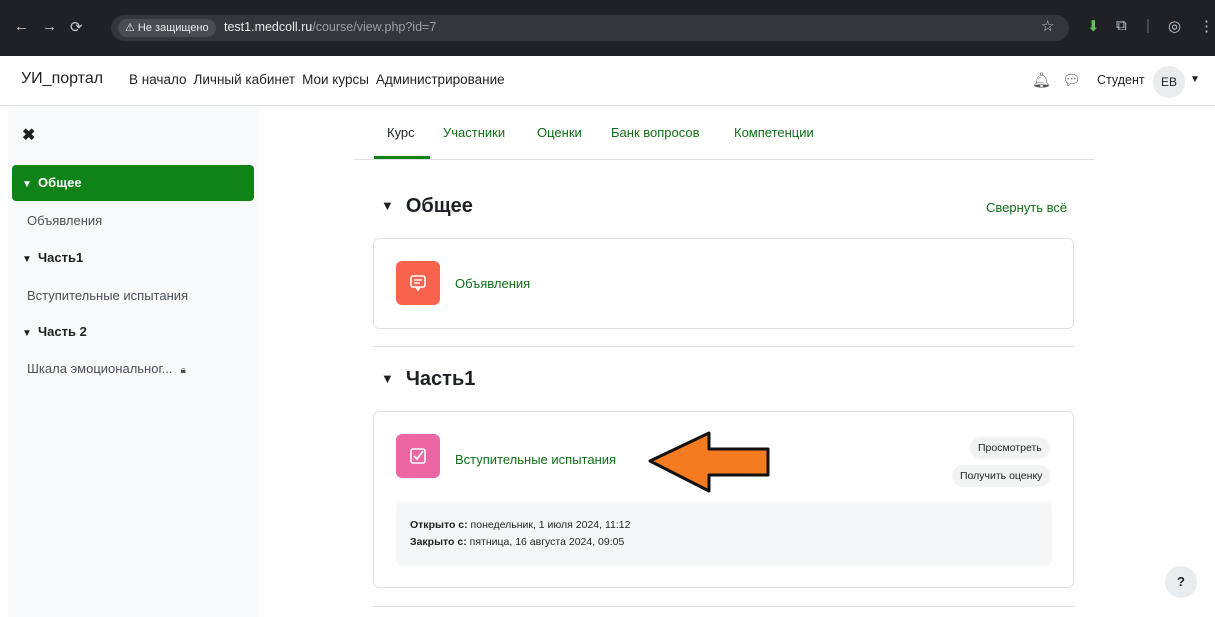  Describe the element at coordinates (428, 379) in the screenshot. I see `section-title-part1: ▼ Часть1` at that location.